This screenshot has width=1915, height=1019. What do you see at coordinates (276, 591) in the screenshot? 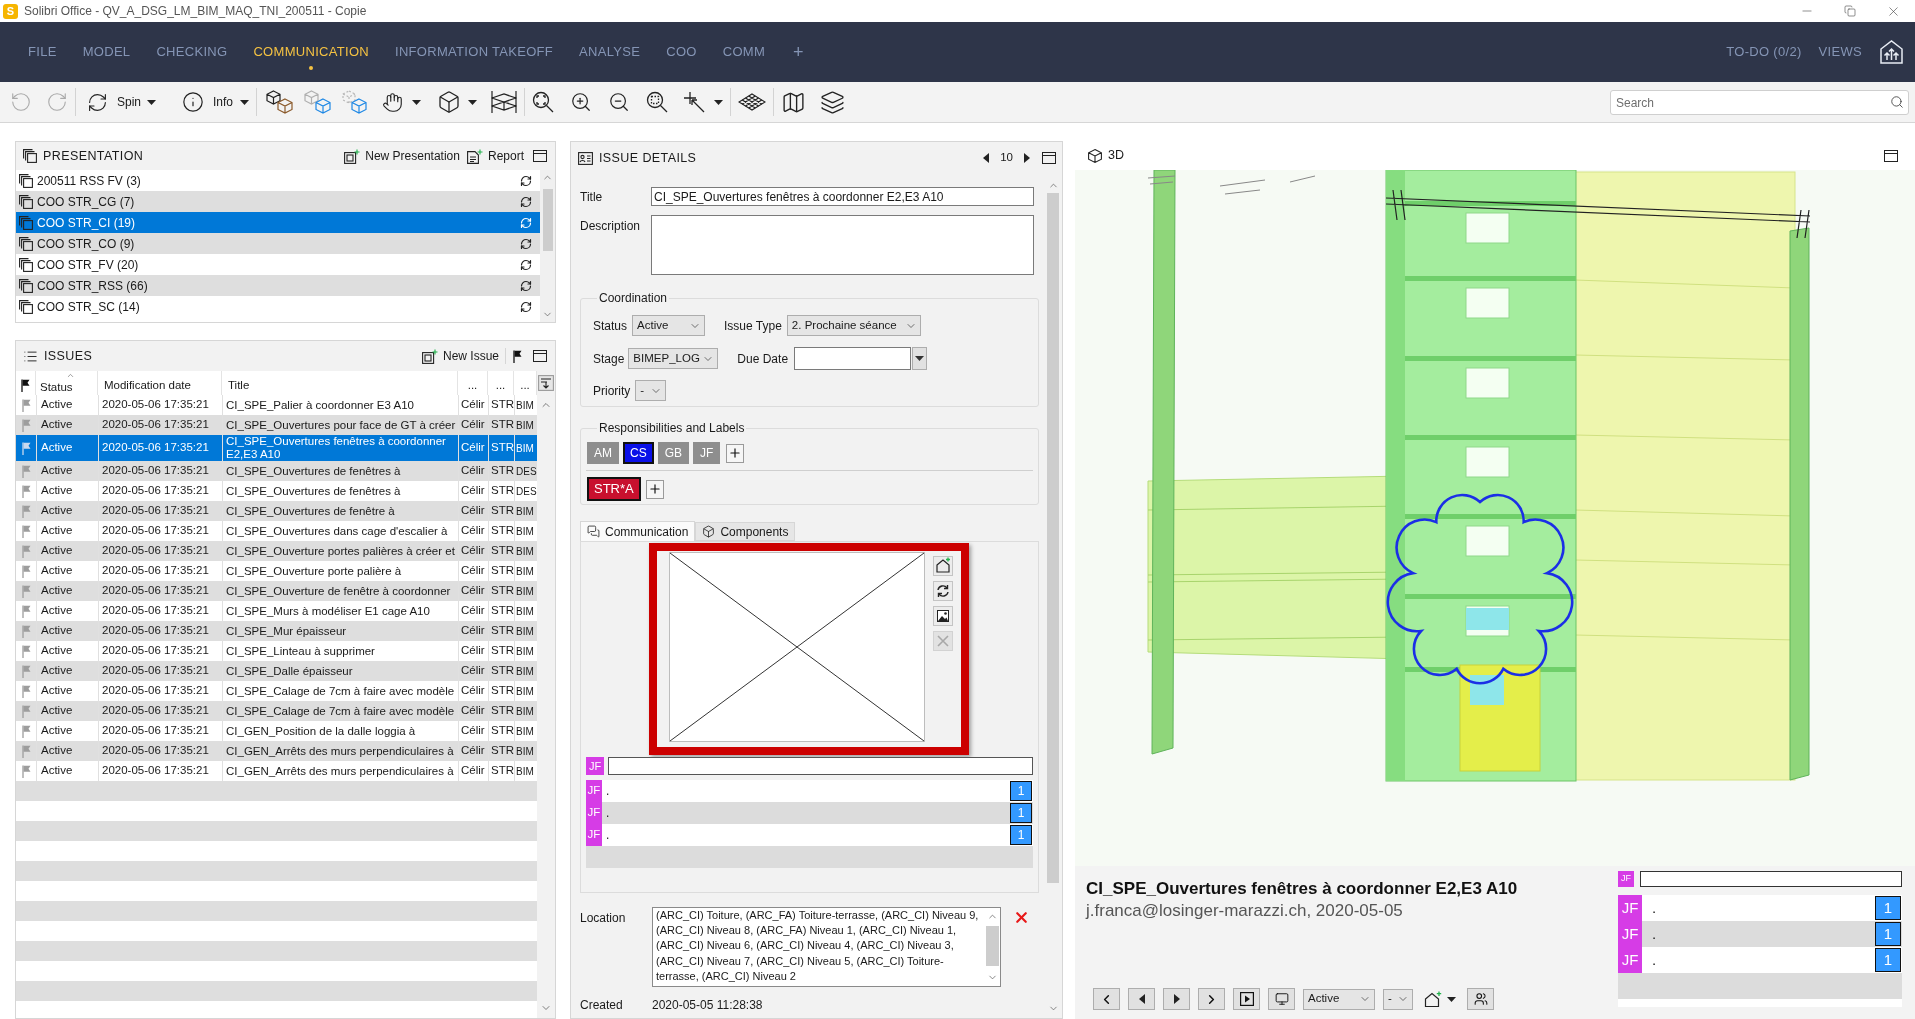
I see `table-row: Active 2020-05-06 17:35:21 CI_SPE_Ouverture de fenêtre à coordonner Célir STR BIM` at bounding box center [276, 591].